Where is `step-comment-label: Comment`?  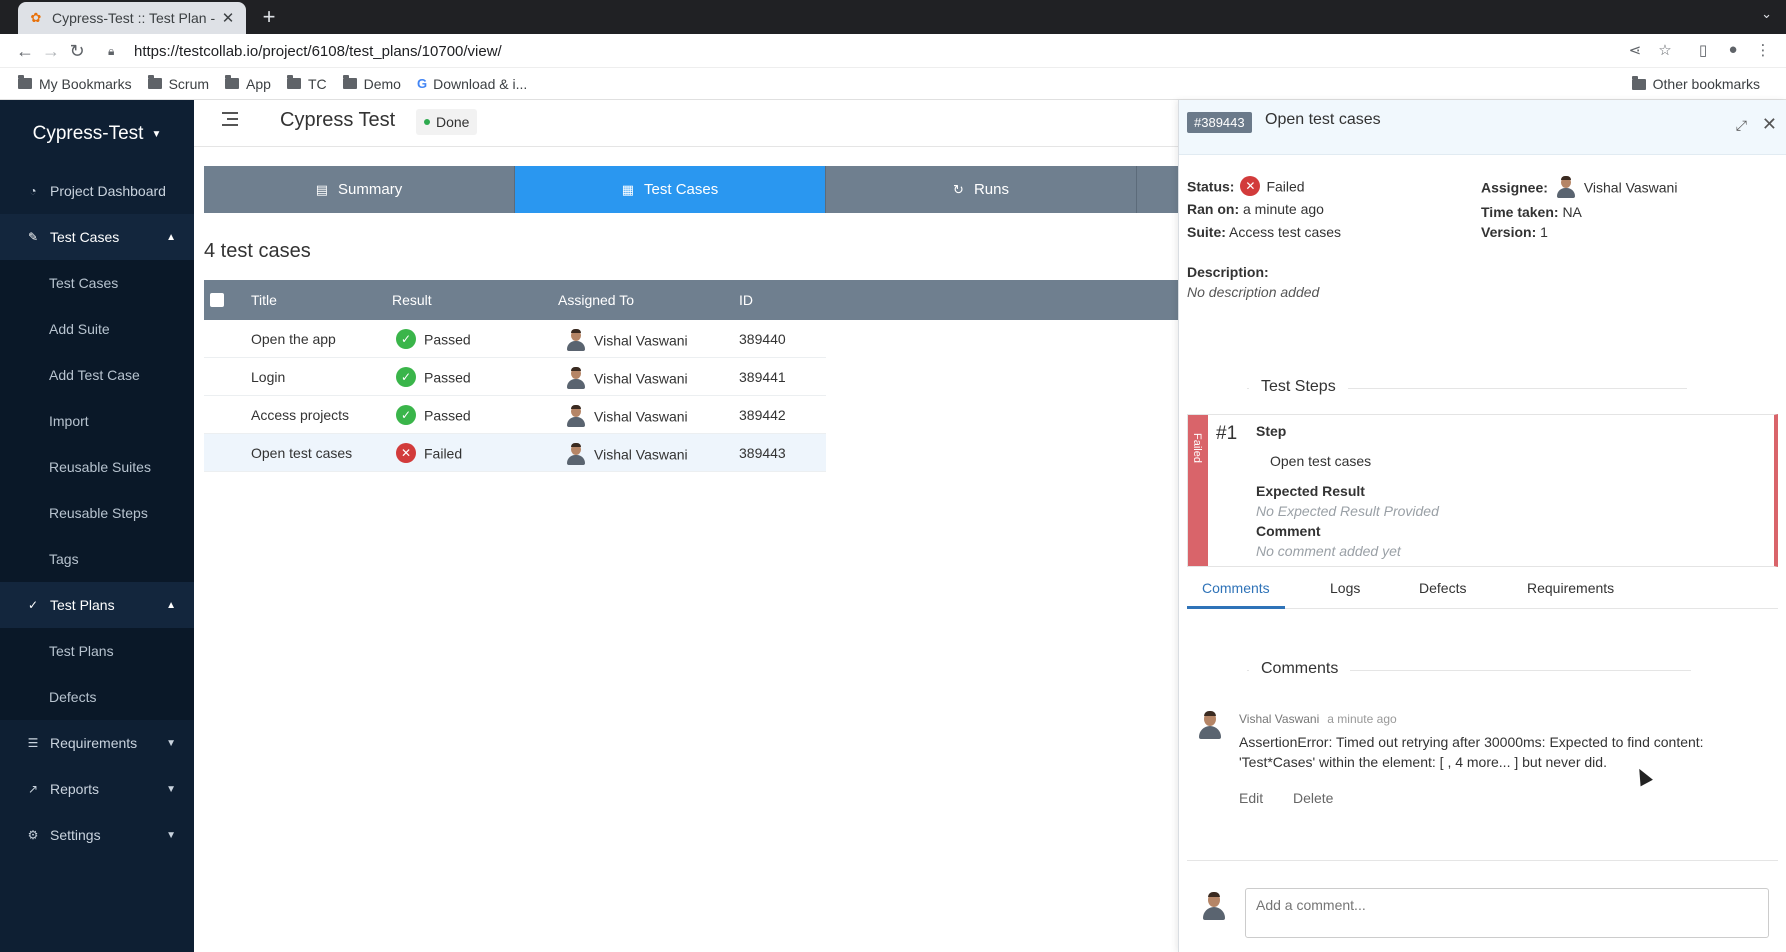 step-comment-label: Comment is located at coordinates (1288, 531).